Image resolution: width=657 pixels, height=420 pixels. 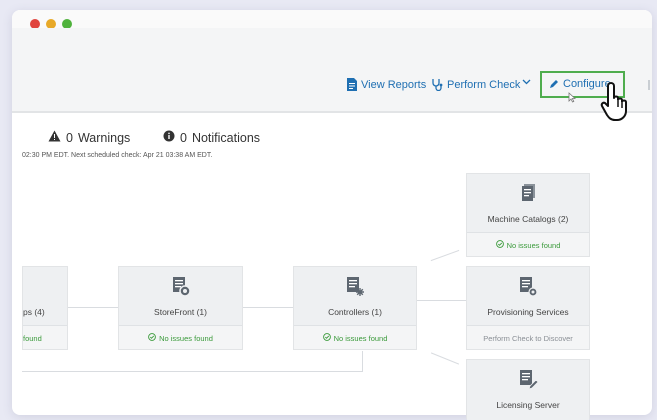 What do you see at coordinates (528, 196) in the screenshot?
I see `machine-catalog-icon` at bounding box center [528, 196].